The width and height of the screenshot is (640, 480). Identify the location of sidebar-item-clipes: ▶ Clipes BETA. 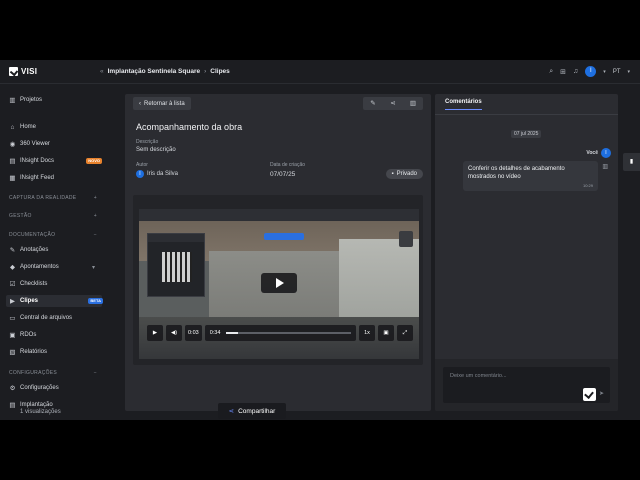
(54, 301).